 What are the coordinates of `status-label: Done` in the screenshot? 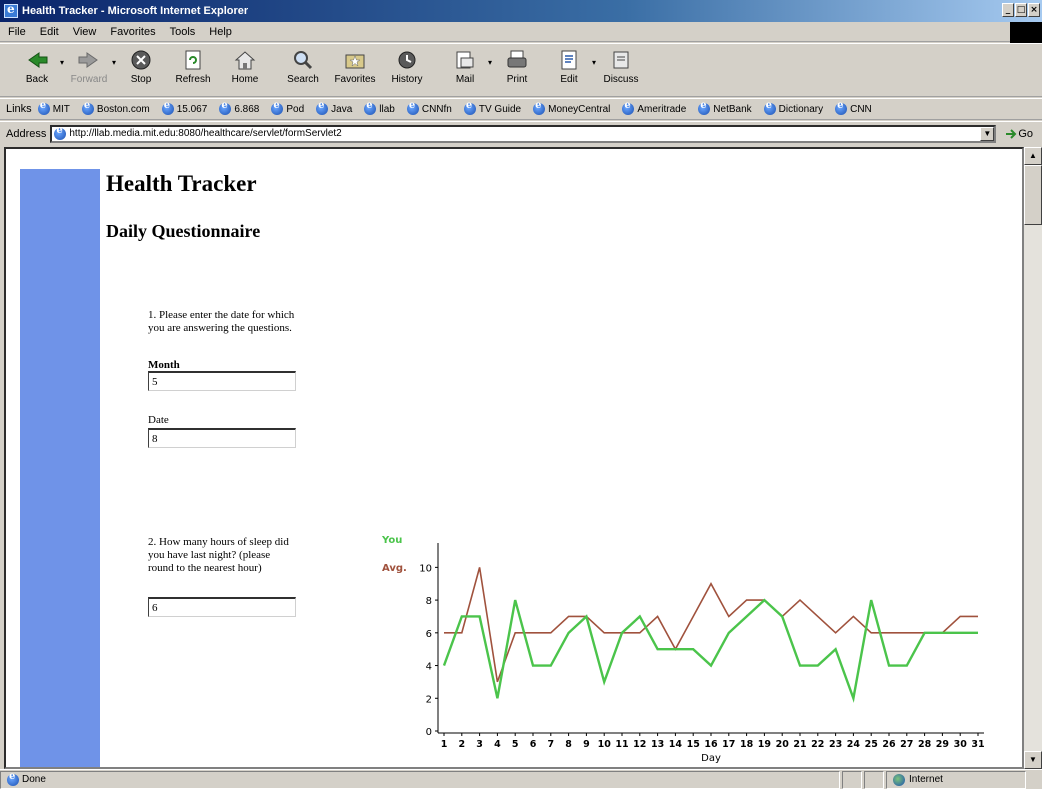 It's located at (34, 779).